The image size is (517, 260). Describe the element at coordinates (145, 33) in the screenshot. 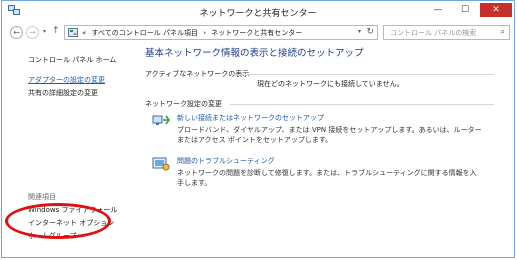

I see `breadcrumb-all-items: すべてのコントロール パネル項目` at that location.